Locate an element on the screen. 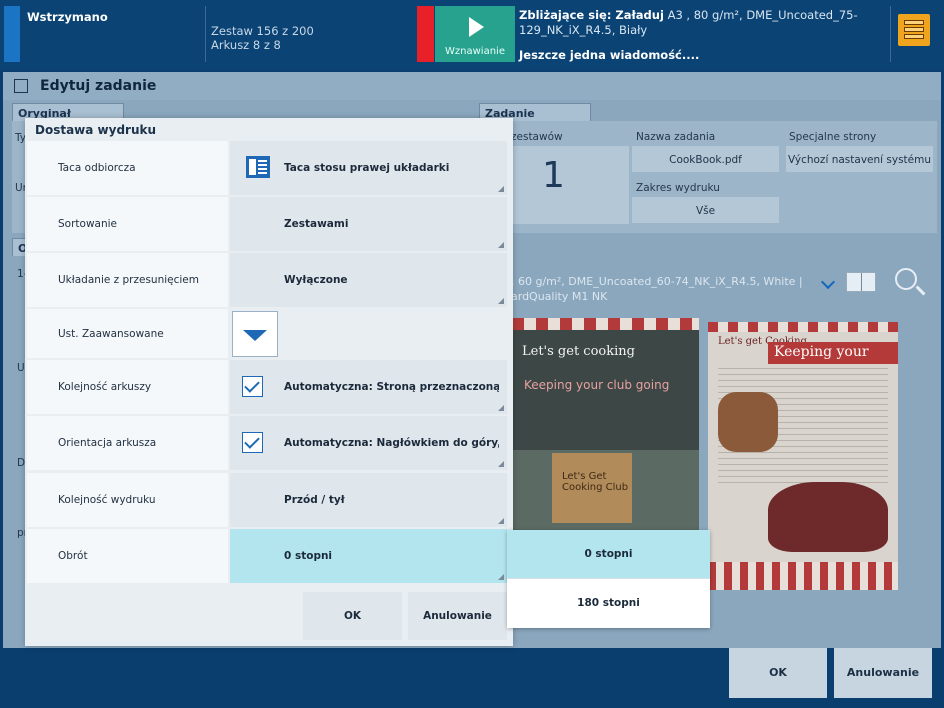 The width and height of the screenshot is (944, 708). print-range-label: Zakres wydruku is located at coordinates (678, 188).